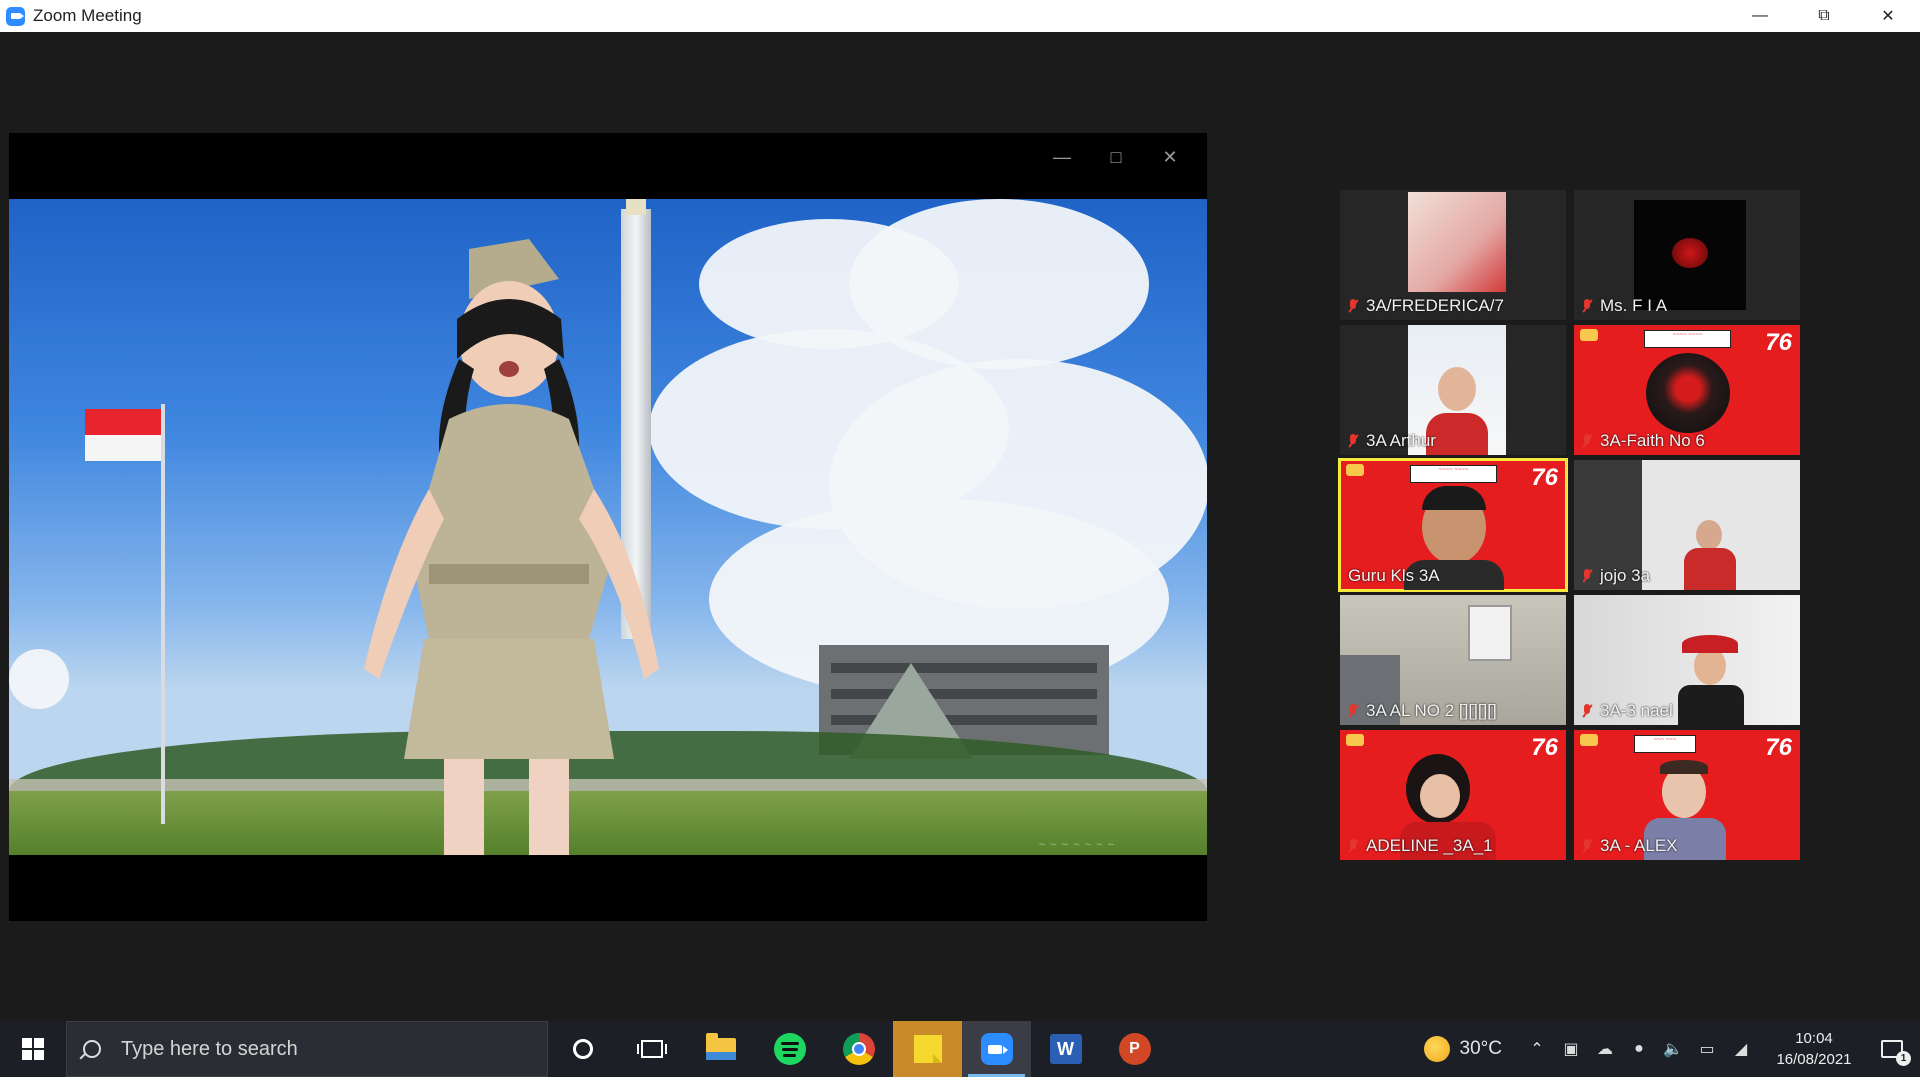 This screenshot has height=1077, width=1920. What do you see at coordinates (1605, 1049) in the screenshot?
I see `onedrive-cloud-icon: ☁` at bounding box center [1605, 1049].